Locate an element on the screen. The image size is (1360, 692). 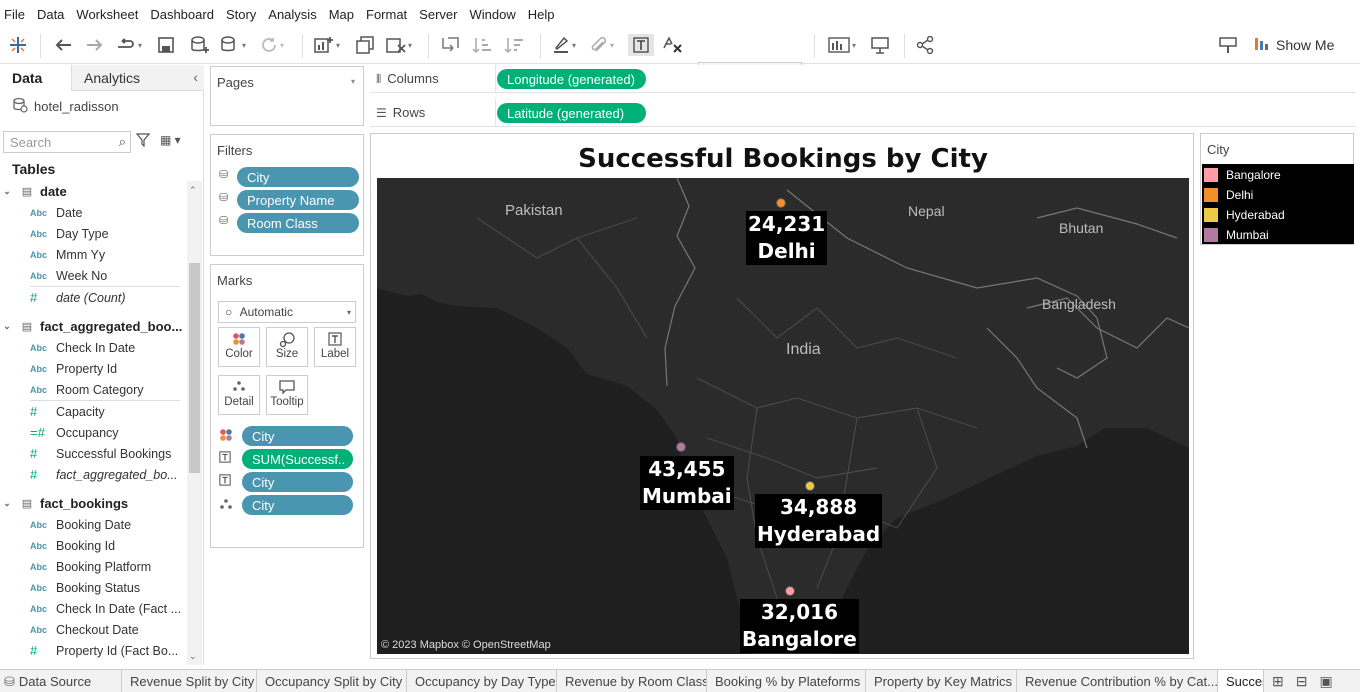
menu-analysis: Analysis is located at coordinates (295, 14).